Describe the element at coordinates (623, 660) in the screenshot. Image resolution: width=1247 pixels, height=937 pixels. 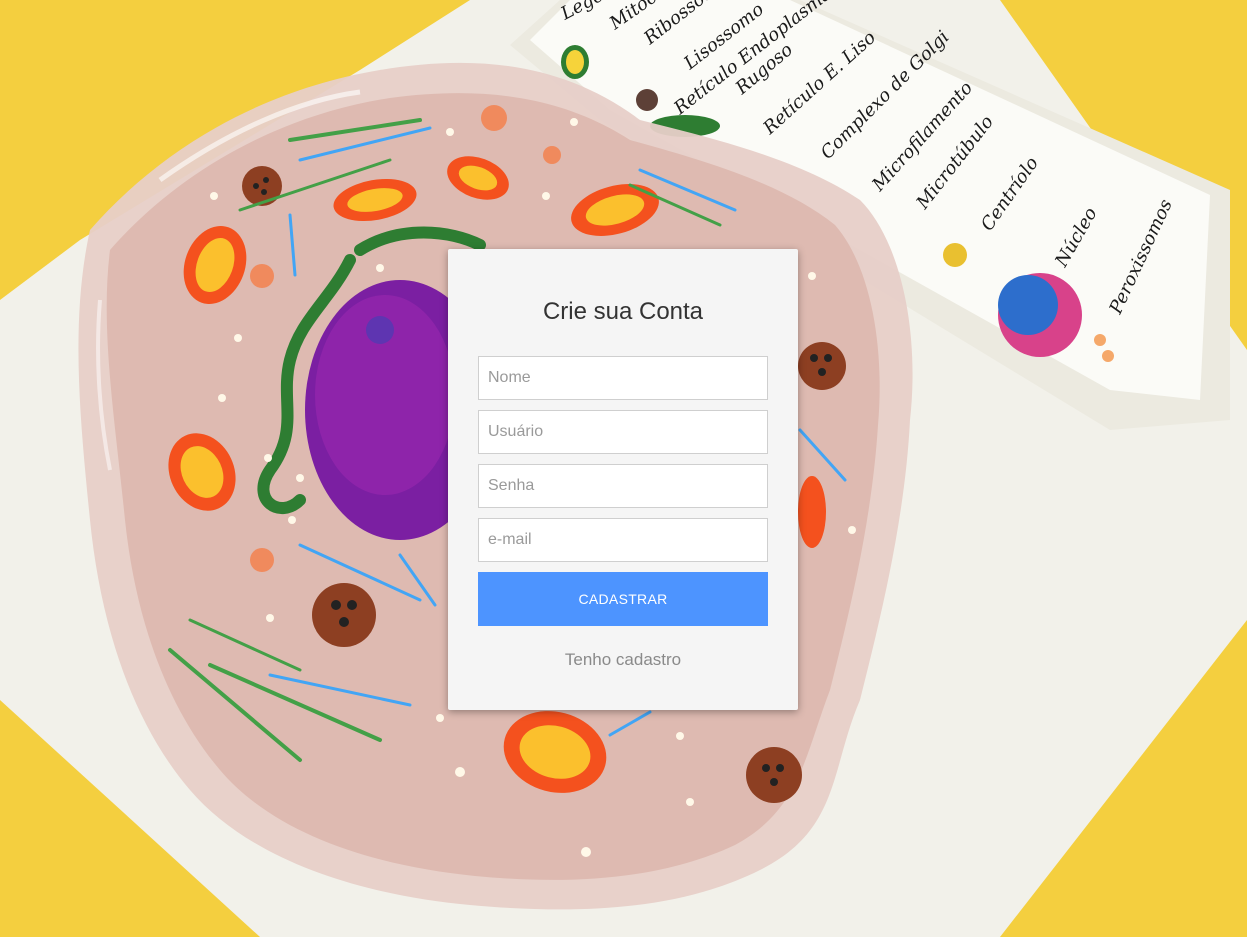
I see `login-link: Tenho cadastro` at that location.